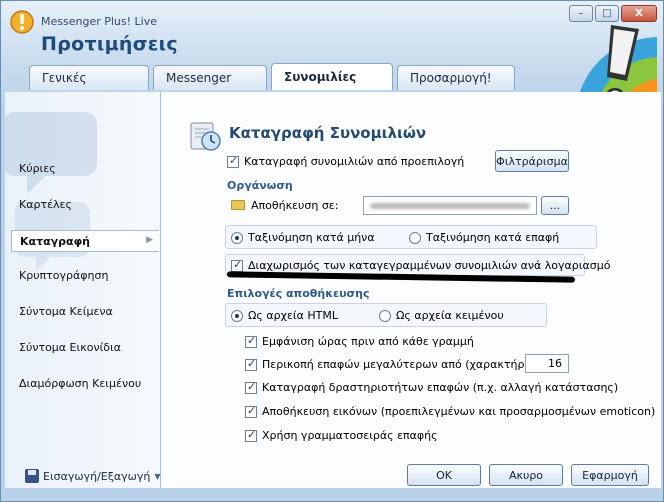 This screenshot has width=664, height=502. I want to click on tab-general: Γενικές, so click(89, 77).